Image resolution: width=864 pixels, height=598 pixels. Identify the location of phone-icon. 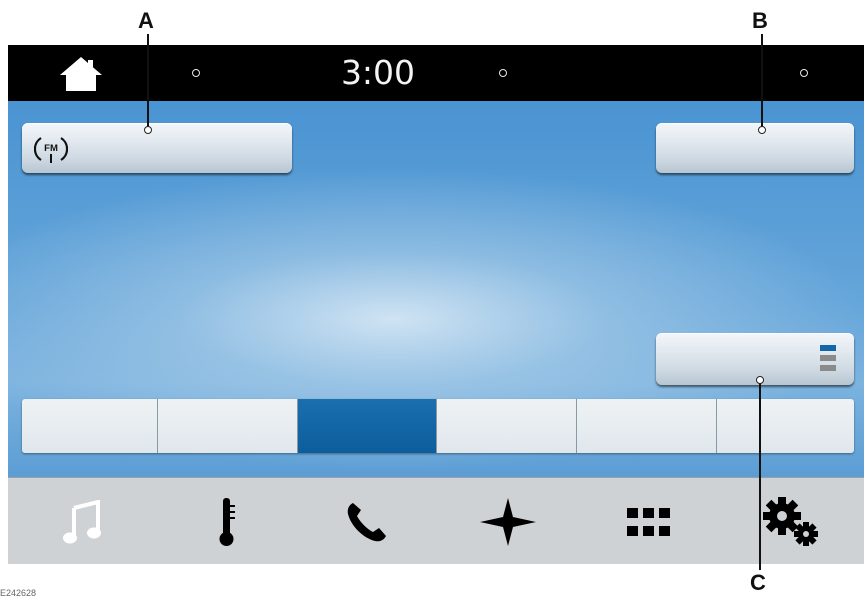
(366, 521).